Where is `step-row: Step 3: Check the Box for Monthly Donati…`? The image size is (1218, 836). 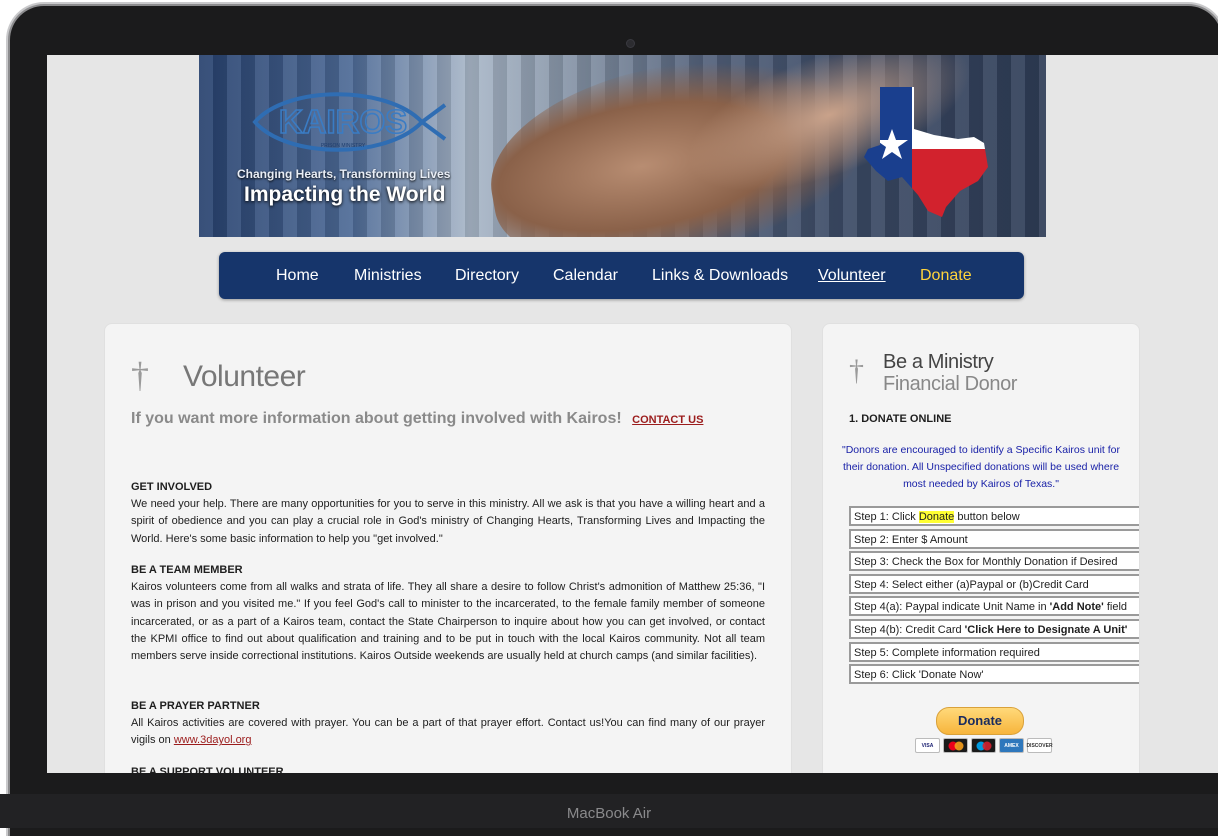
step-row: Step 3: Check the Box for Monthly Donati… is located at coordinates (994, 561).